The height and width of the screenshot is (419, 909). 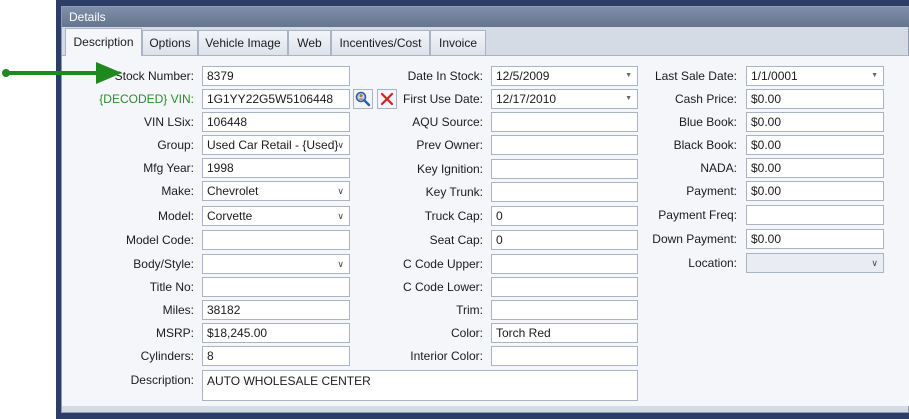 I want to click on arrow-head, so click(x=109, y=73).